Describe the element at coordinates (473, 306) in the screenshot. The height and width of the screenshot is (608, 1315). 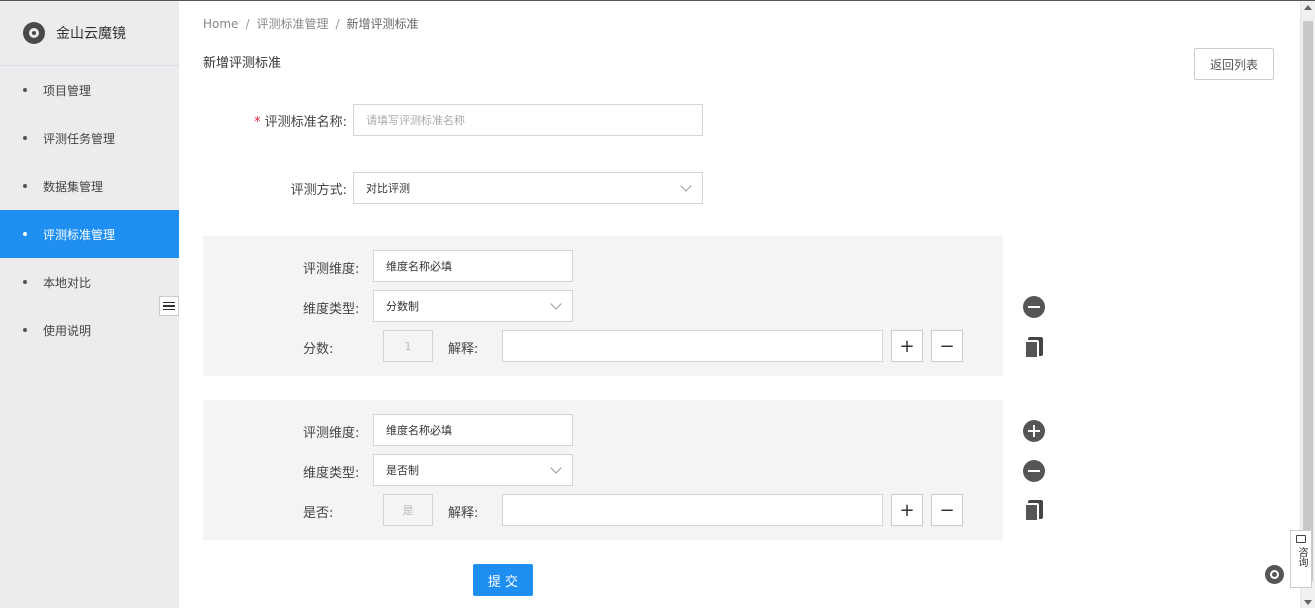
I see `dimension-type-select: 分数制` at that location.